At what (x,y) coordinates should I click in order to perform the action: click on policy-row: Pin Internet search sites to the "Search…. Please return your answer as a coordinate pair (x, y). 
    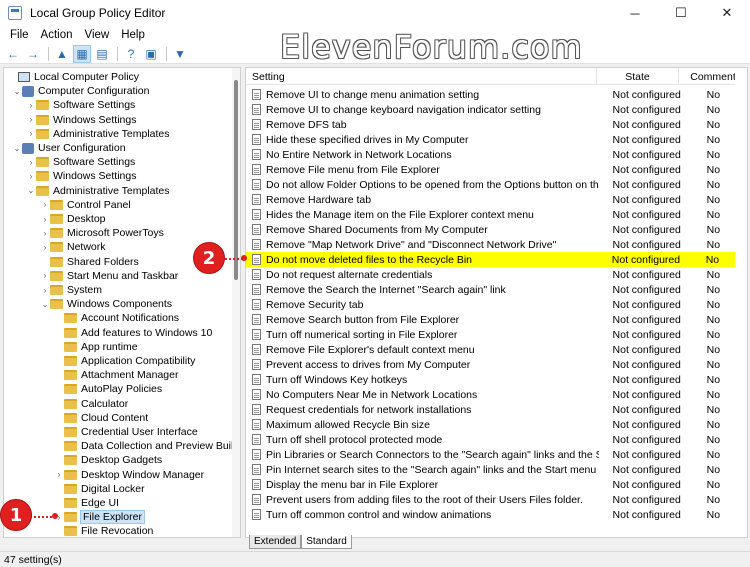
    Looking at the image, I should click on (491, 469).